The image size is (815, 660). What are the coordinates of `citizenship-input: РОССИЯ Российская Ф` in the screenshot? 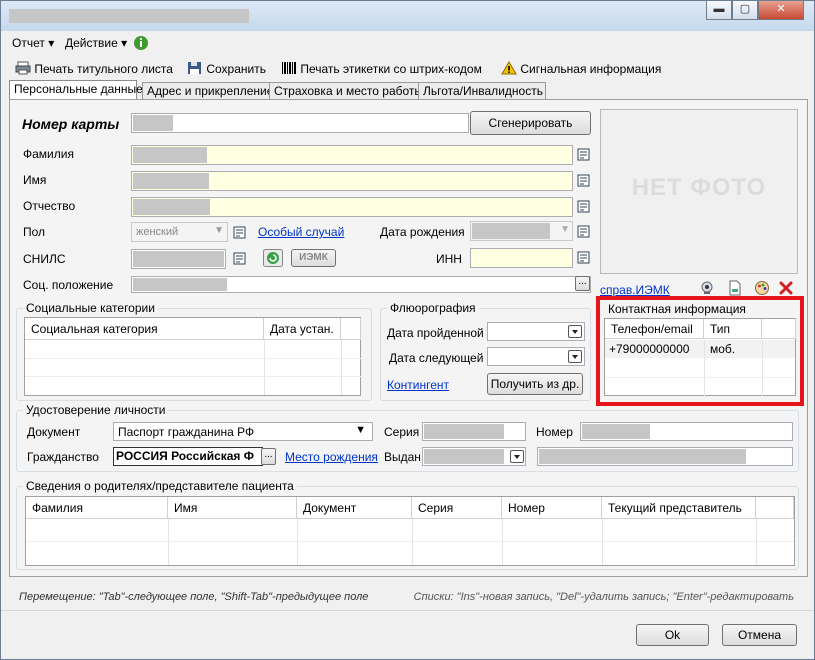 It's located at (188, 456).